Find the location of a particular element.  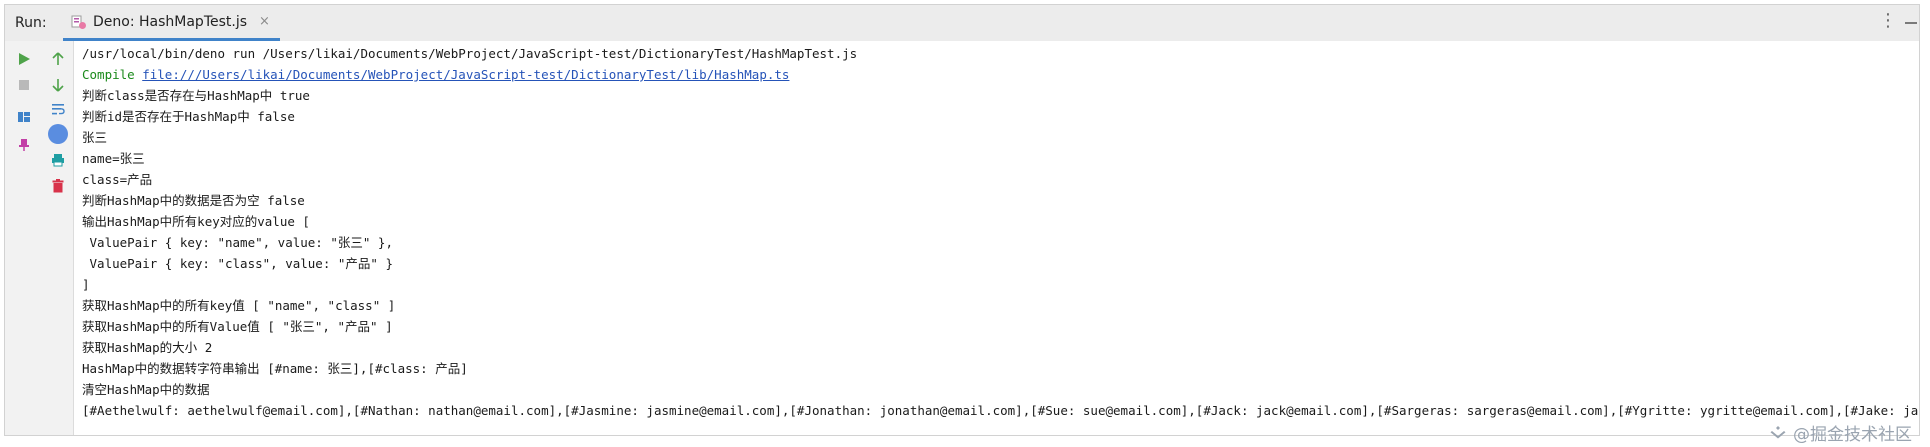

output-line: name=张三 is located at coordinates (113, 158).